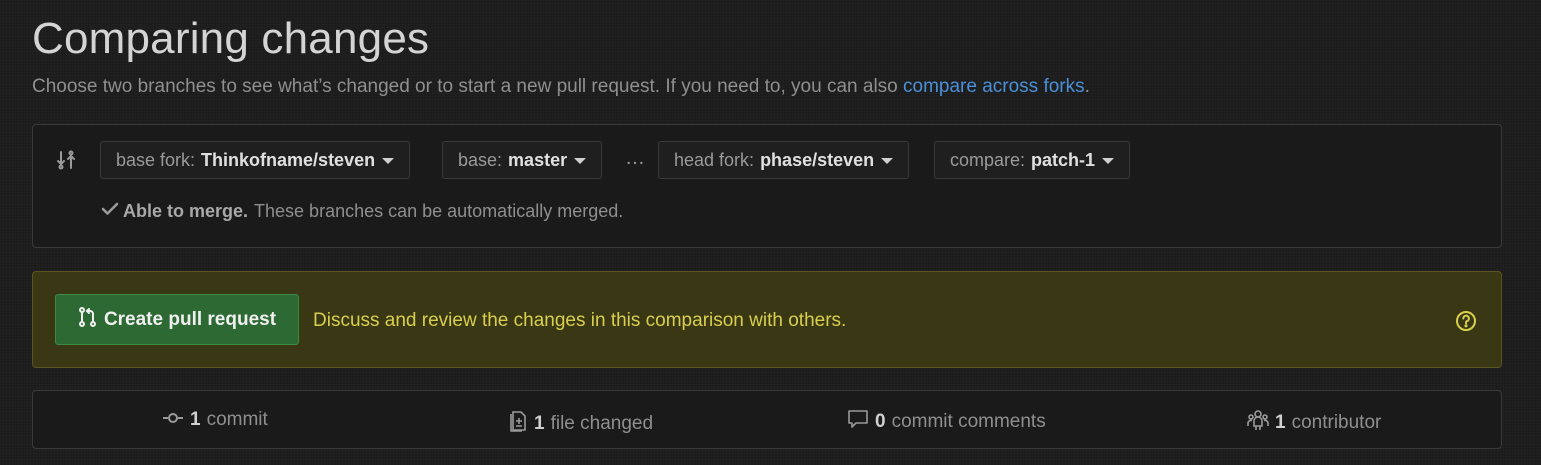 The image size is (1541, 465). I want to click on compare-value: patch-1, so click(1063, 159).